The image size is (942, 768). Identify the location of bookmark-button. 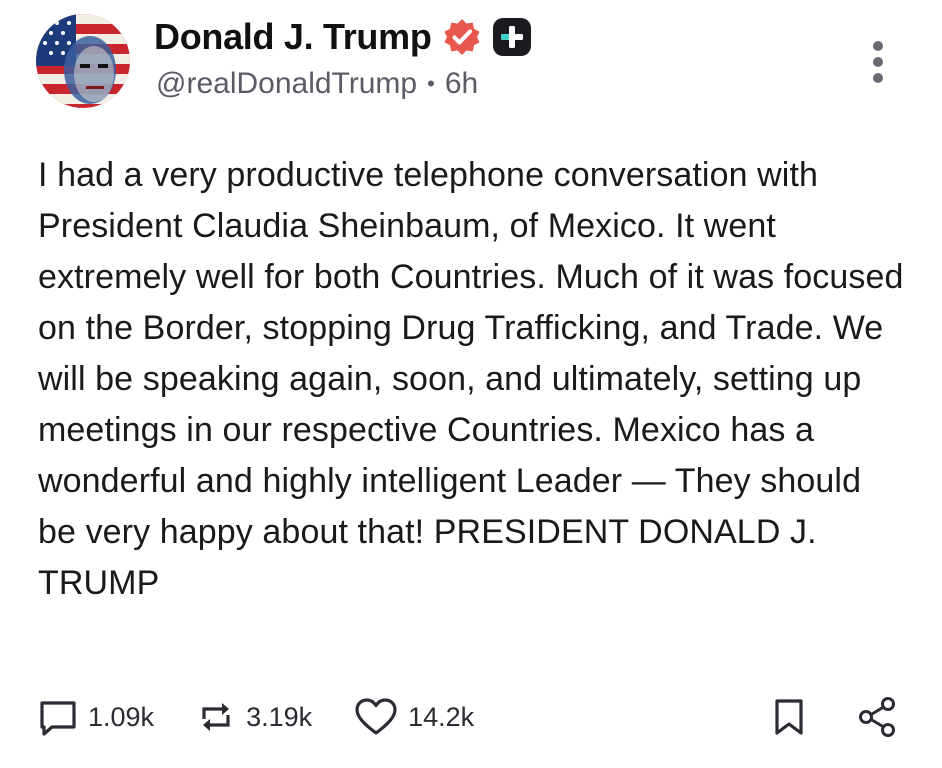
(789, 717).